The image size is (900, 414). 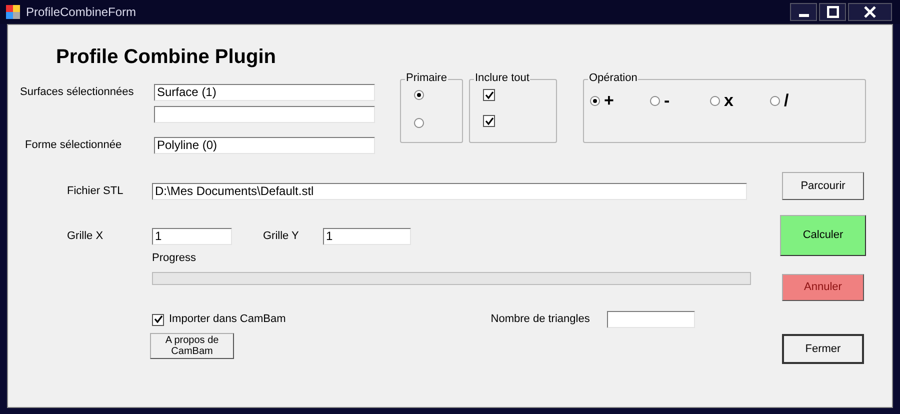 What do you see at coordinates (95, 191) in the screenshot?
I see `field-label: Fichier STL` at bounding box center [95, 191].